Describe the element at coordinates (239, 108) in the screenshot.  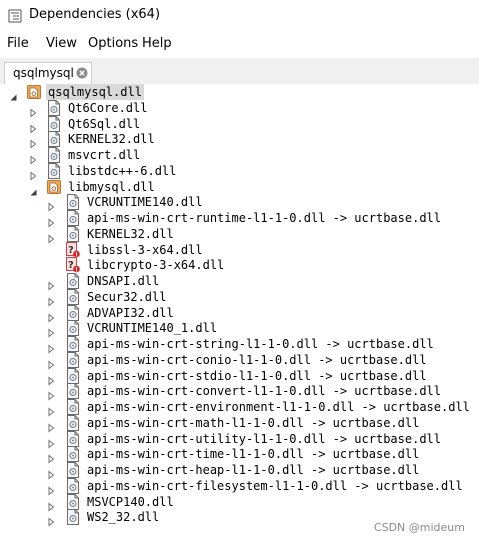
I see `tree-row: Qt6Core.dll` at that location.